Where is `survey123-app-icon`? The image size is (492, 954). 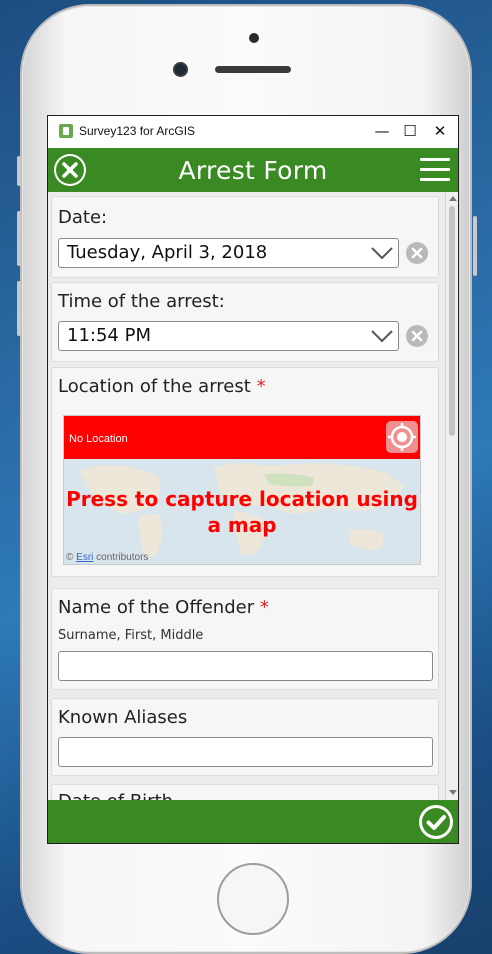
survey123-app-icon is located at coordinates (66, 131).